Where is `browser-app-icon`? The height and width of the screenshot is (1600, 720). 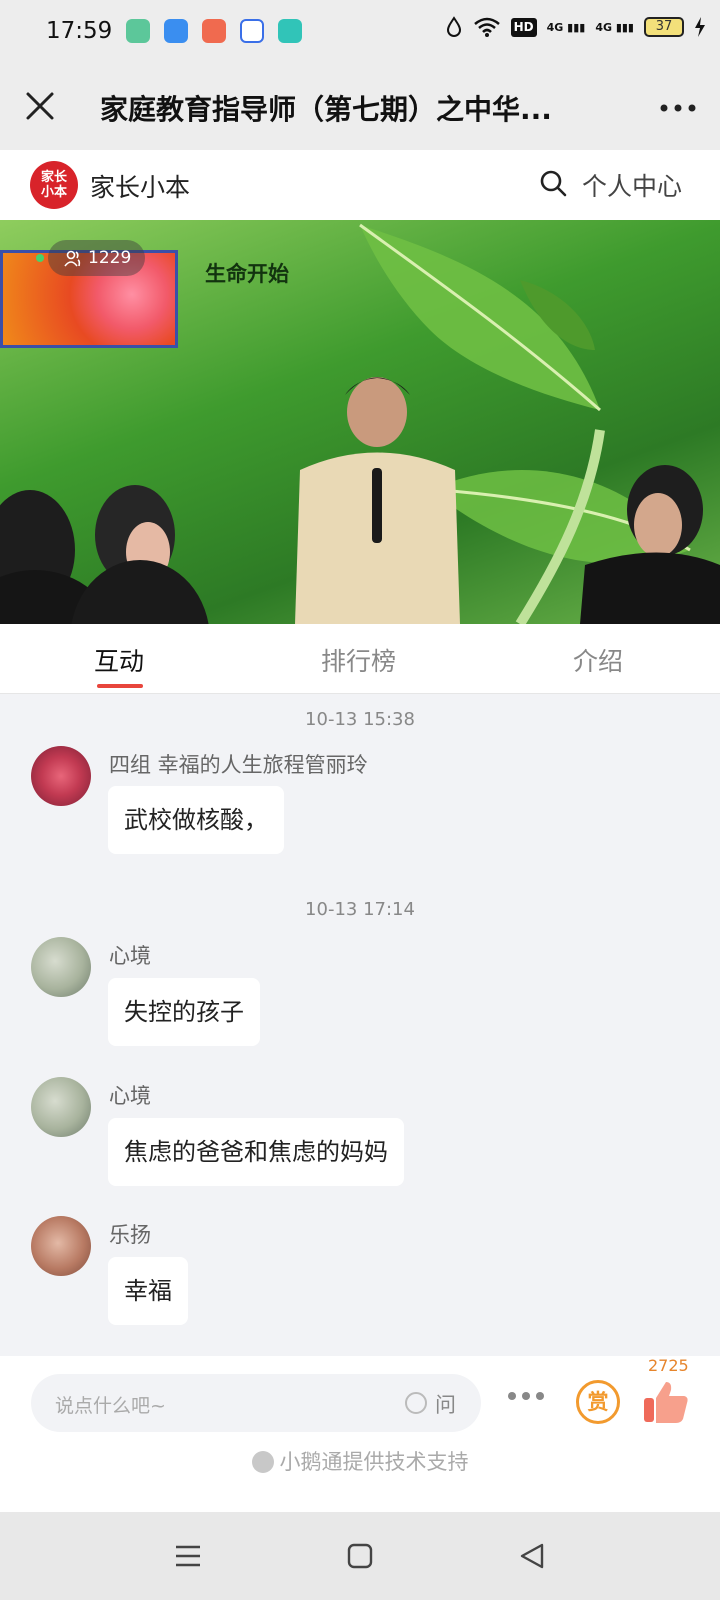 browser-app-icon is located at coordinates (176, 31).